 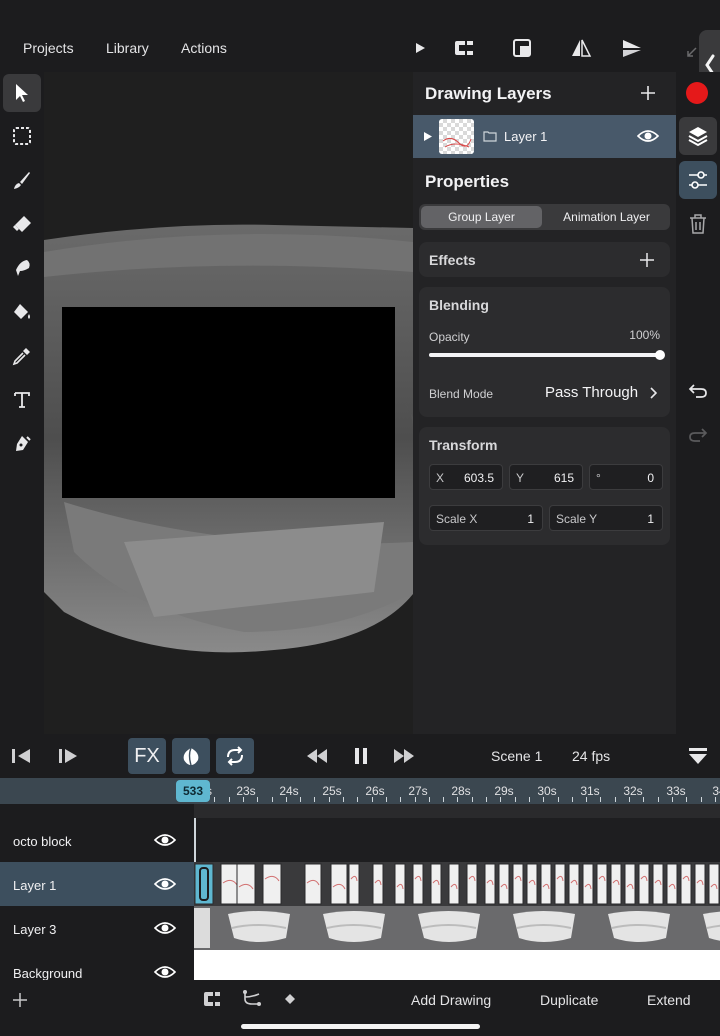 I want to click on fx-button: FX, so click(x=147, y=756).